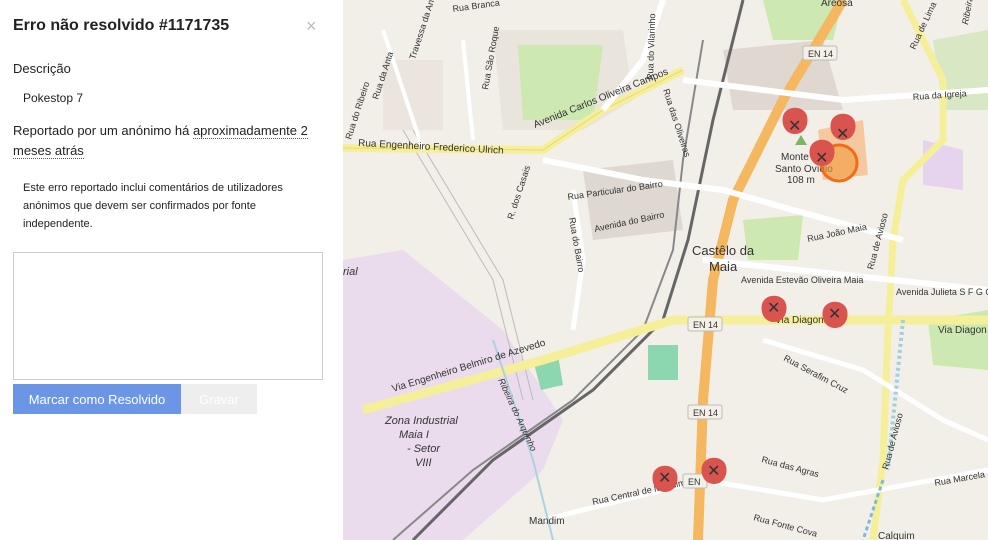 This screenshot has height=540, width=988. What do you see at coordinates (801, 180) in the screenshot?
I see `label-height: 108 m` at bounding box center [801, 180].